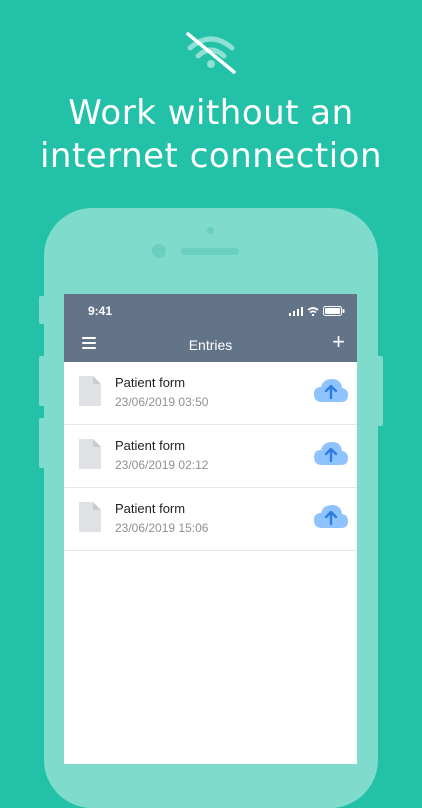  I want to click on status-time: 9:41, so click(100, 311).